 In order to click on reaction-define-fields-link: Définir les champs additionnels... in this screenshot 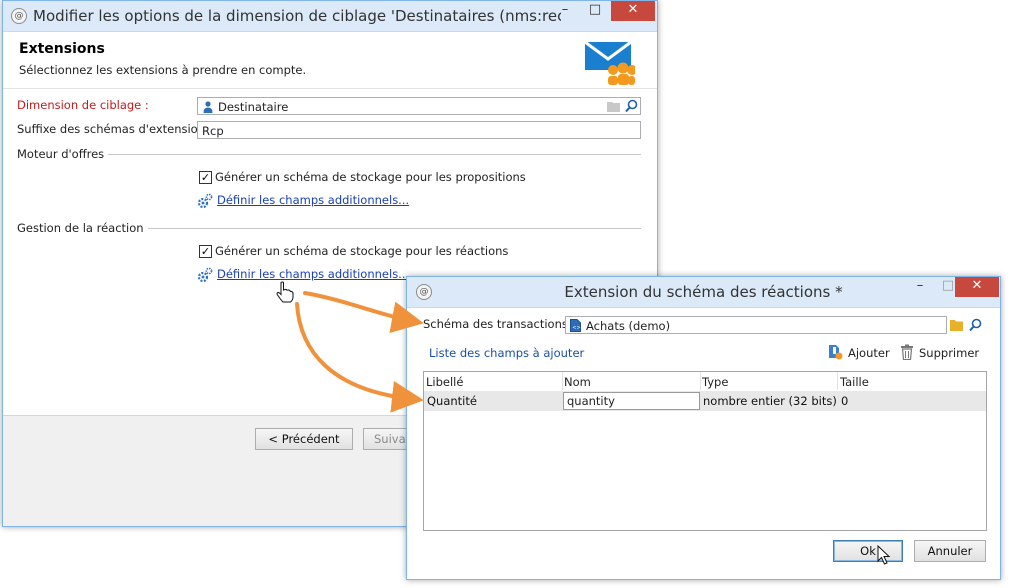, I will do `click(313, 274)`.